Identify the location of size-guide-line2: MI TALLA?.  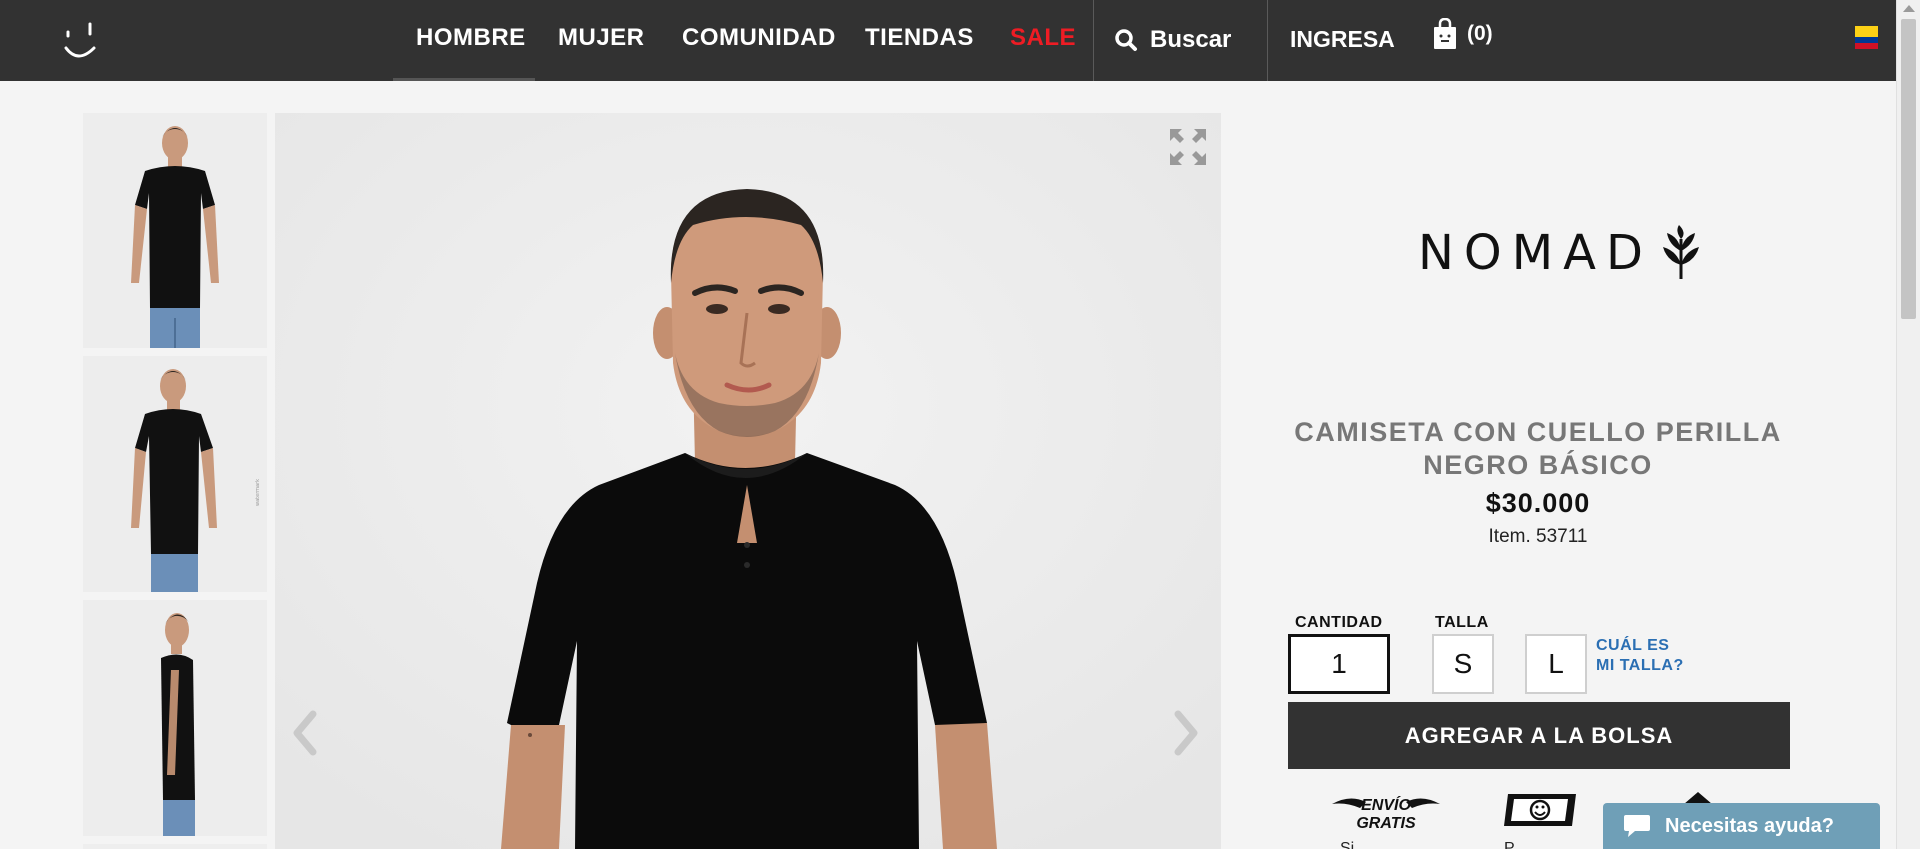
(1640, 665).